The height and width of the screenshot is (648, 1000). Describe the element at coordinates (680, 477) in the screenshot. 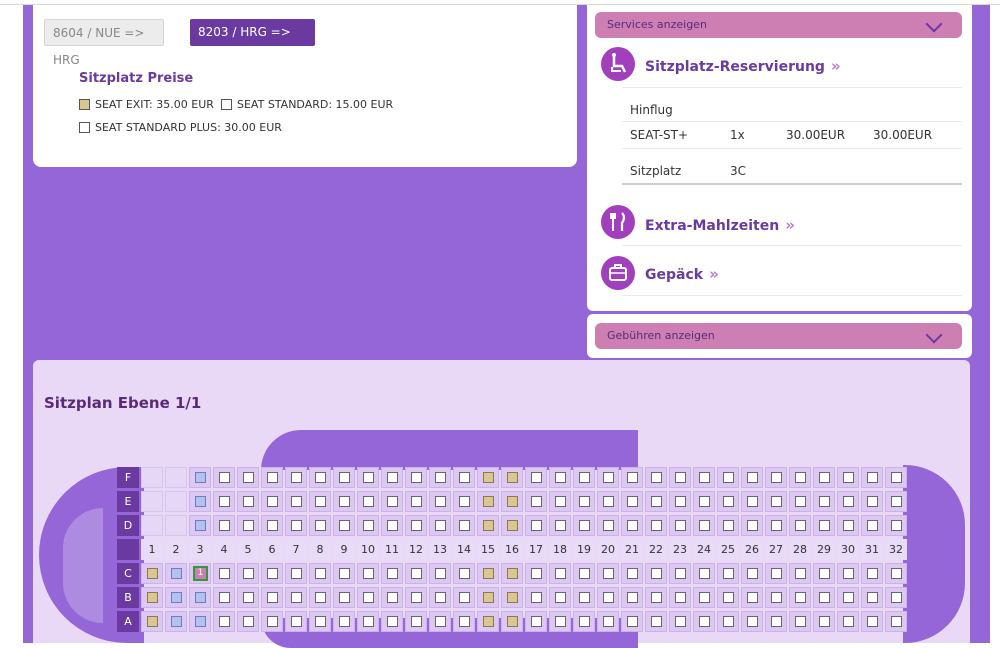

I see `seat-23f` at that location.